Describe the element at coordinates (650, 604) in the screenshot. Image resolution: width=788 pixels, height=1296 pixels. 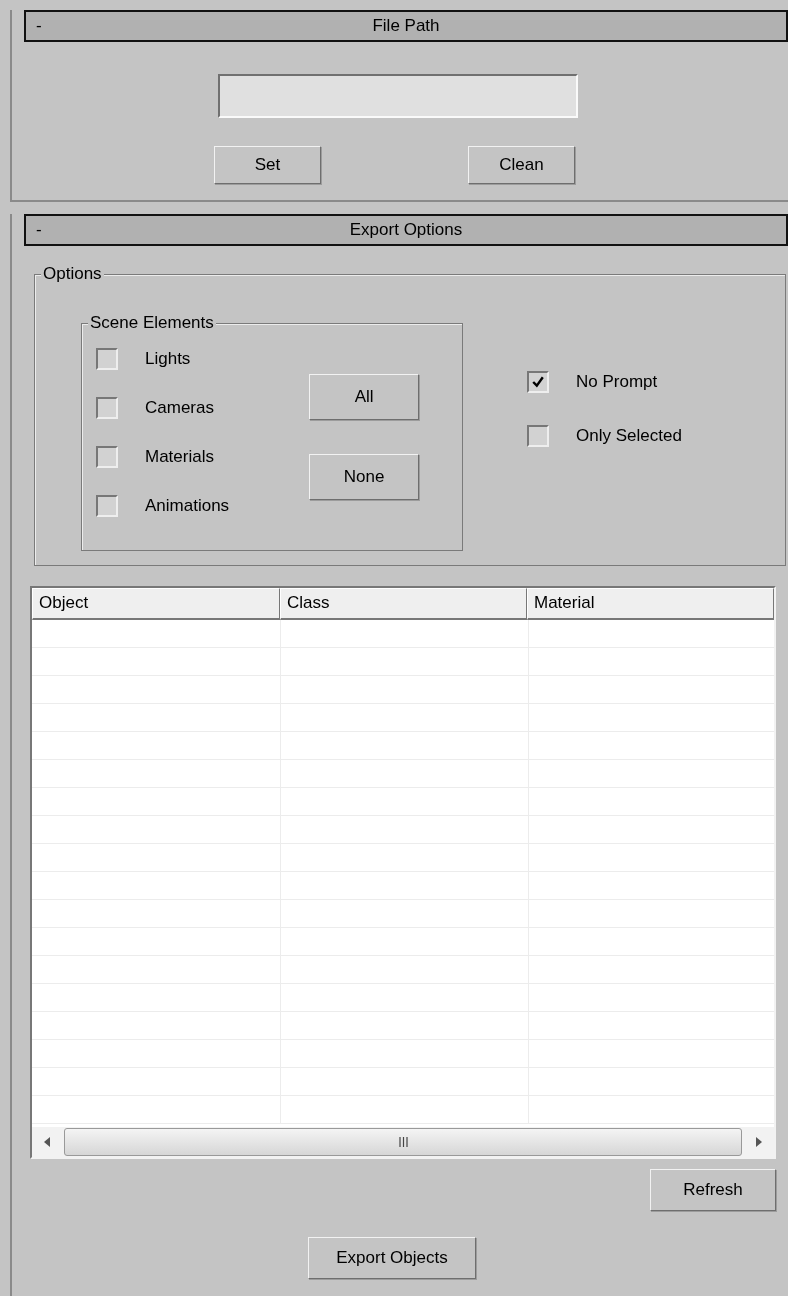
I see `column-header: Material` at that location.